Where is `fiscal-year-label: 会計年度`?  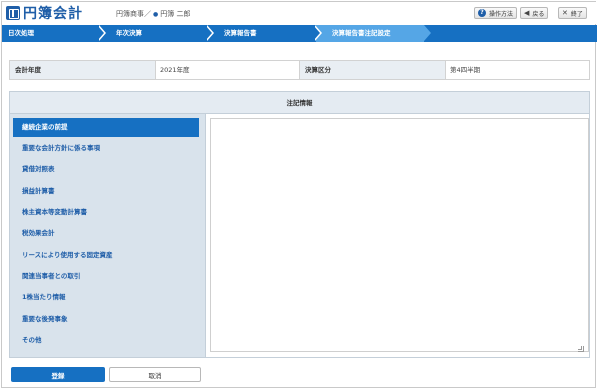
fiscal-year-label: 会計年度 is located at coordinates (83, 70).